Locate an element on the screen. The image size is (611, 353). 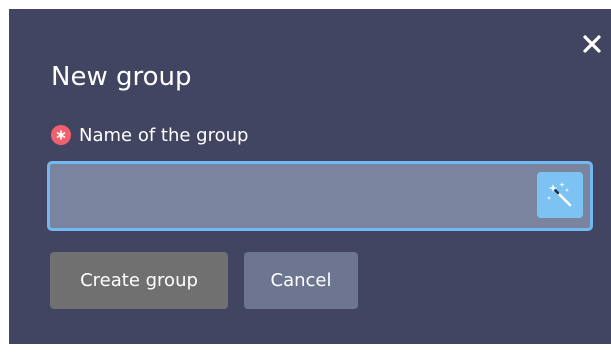
group-name-label-row: Name of the group is located at coordinates (149, 135).